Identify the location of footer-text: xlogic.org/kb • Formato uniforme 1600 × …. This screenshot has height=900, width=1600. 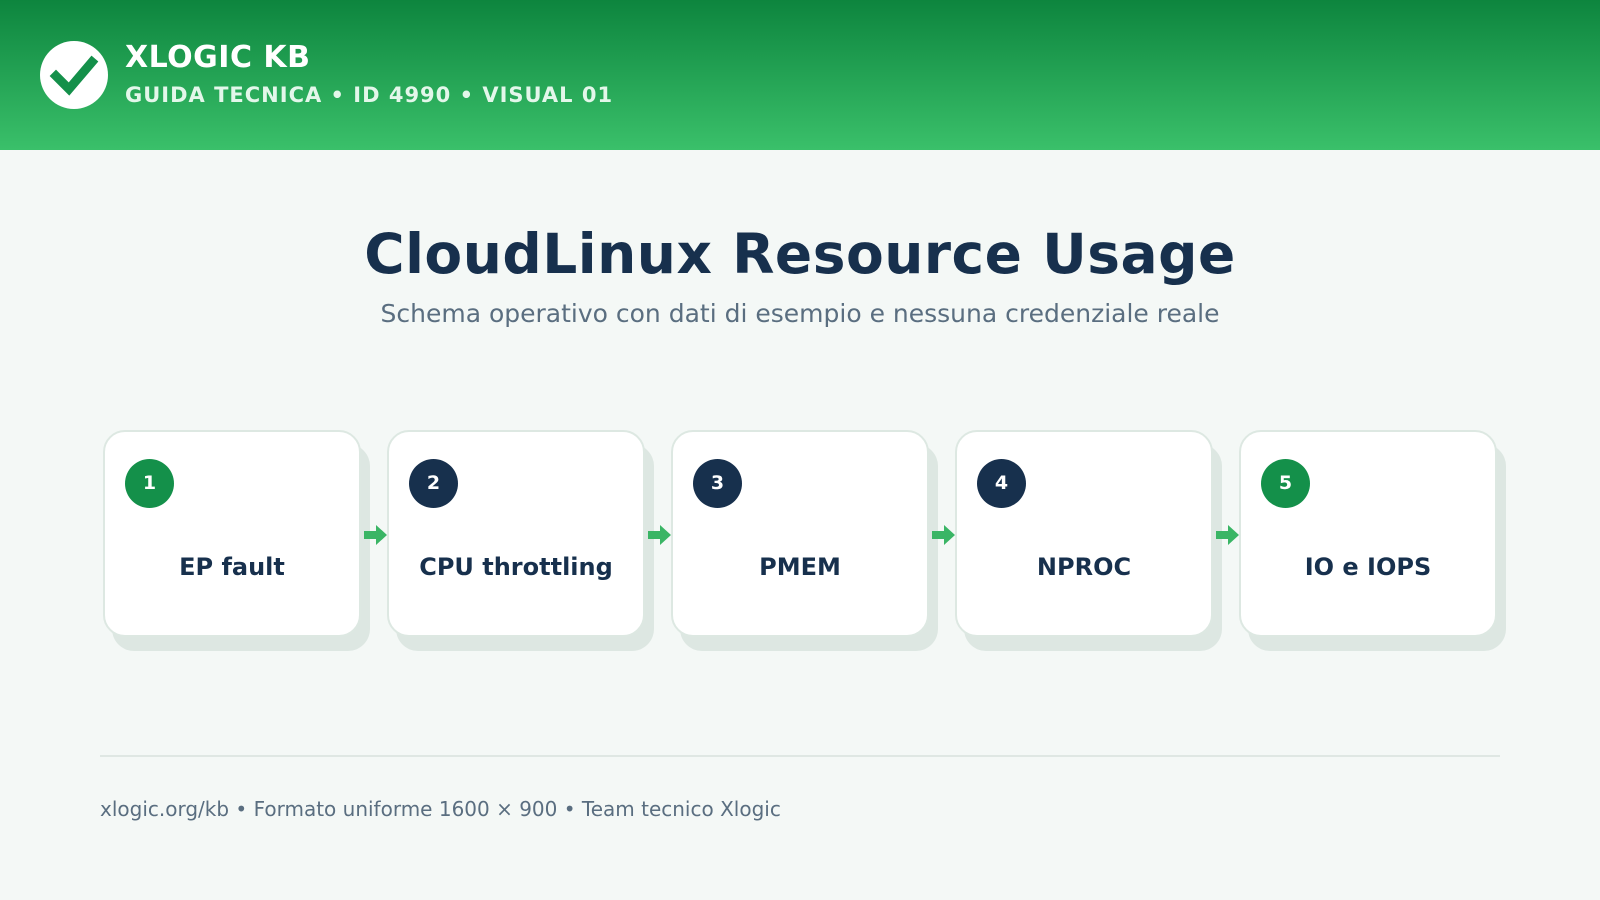
(440, 809).